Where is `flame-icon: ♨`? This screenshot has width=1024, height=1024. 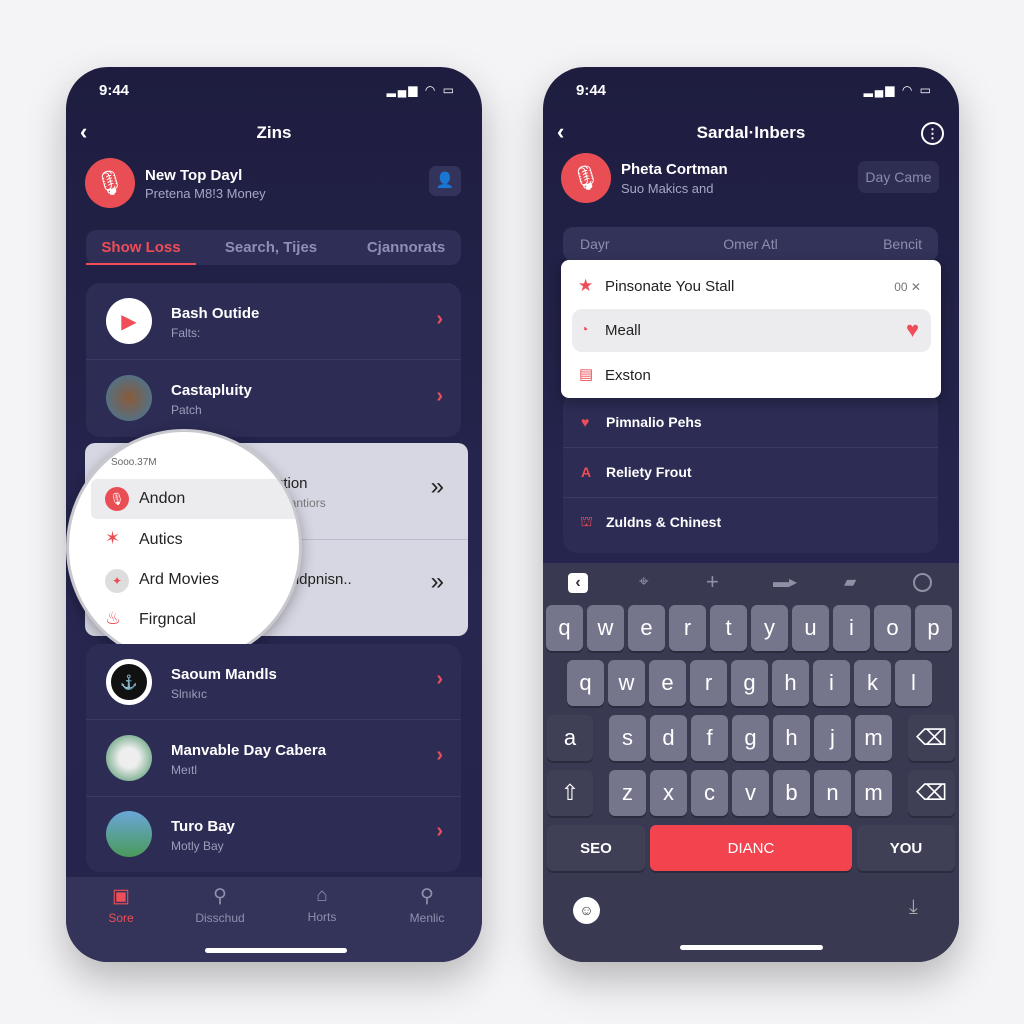 flame-icon: ♨ is located at coordinates (113, 618).